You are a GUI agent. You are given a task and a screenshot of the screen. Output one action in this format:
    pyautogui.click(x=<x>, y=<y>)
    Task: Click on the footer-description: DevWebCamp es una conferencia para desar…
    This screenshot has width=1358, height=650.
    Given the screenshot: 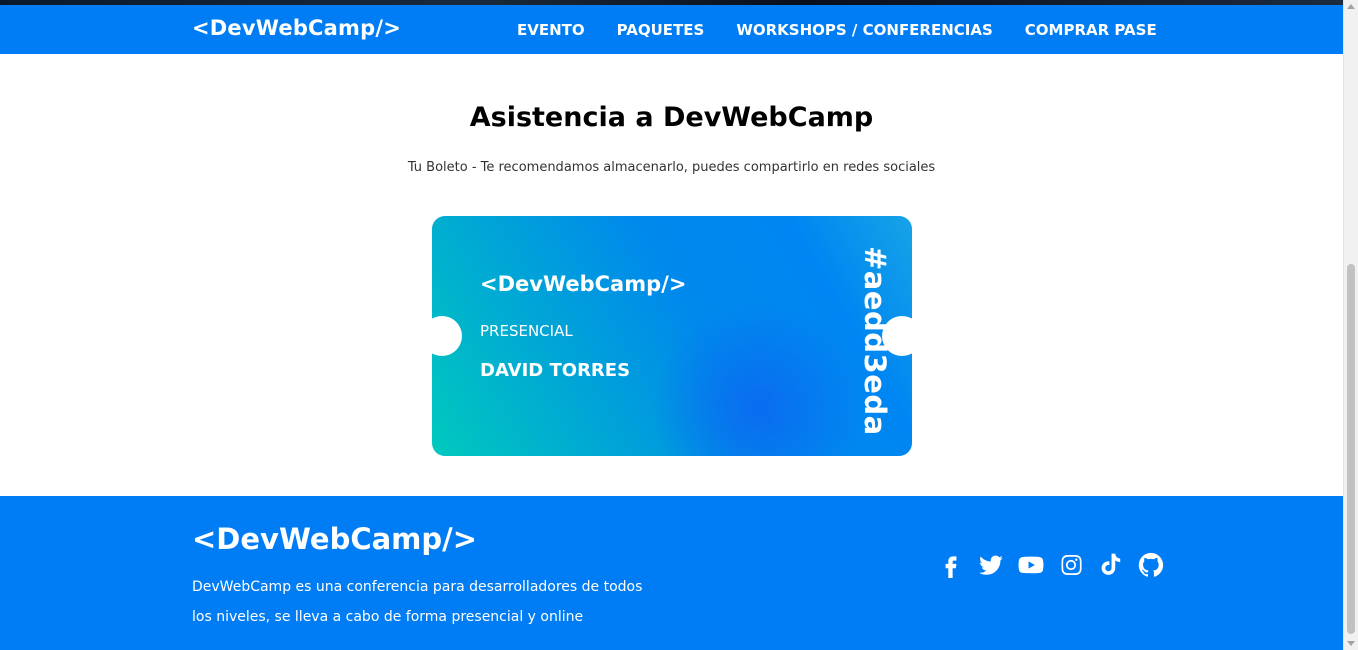 What is the action you would take?
    pyautogui.click(x=417, y=602)
    